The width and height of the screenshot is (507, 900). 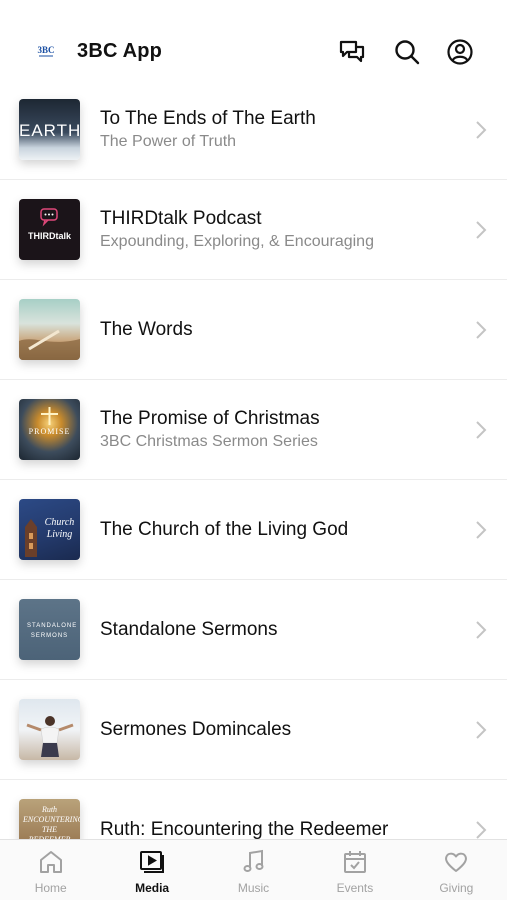 What do you see at coordinates (209, 441) in the screenshot?
I see `series-subtitle: 3BC Christmas Sermon Series` at bounding box center [209, 441].